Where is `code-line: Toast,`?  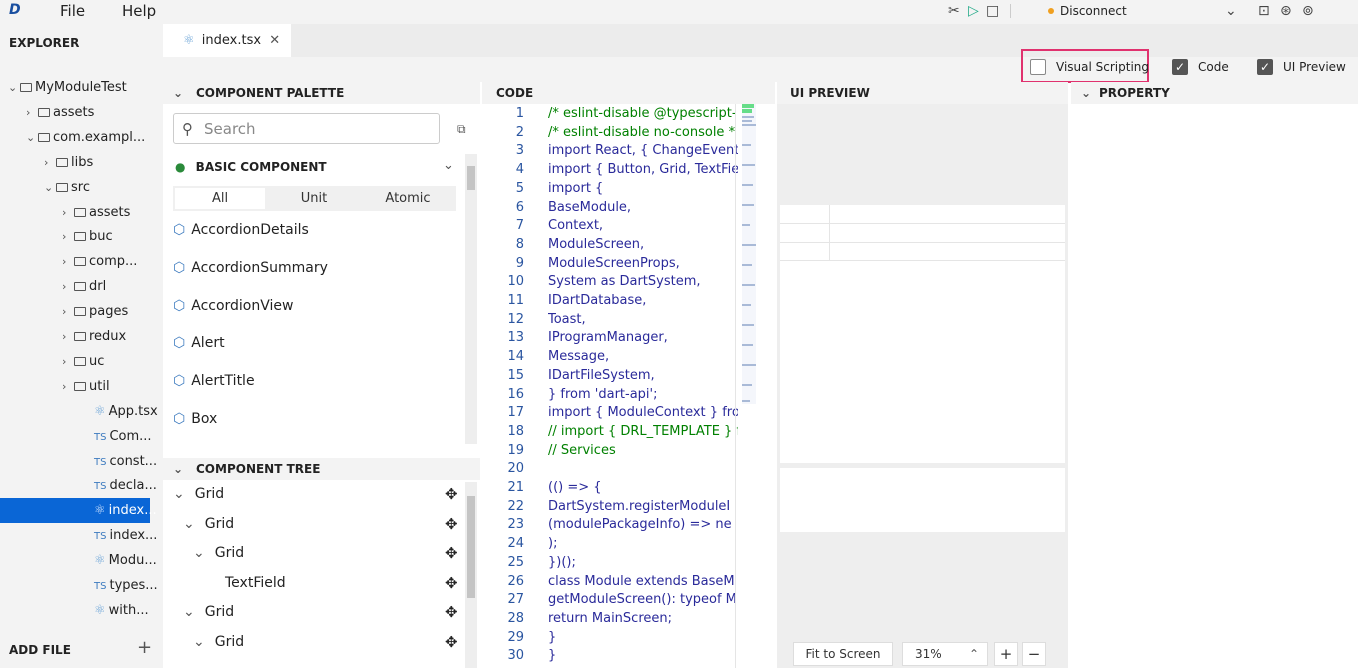
code-line: Toast, is located at coordinates (643, 319).